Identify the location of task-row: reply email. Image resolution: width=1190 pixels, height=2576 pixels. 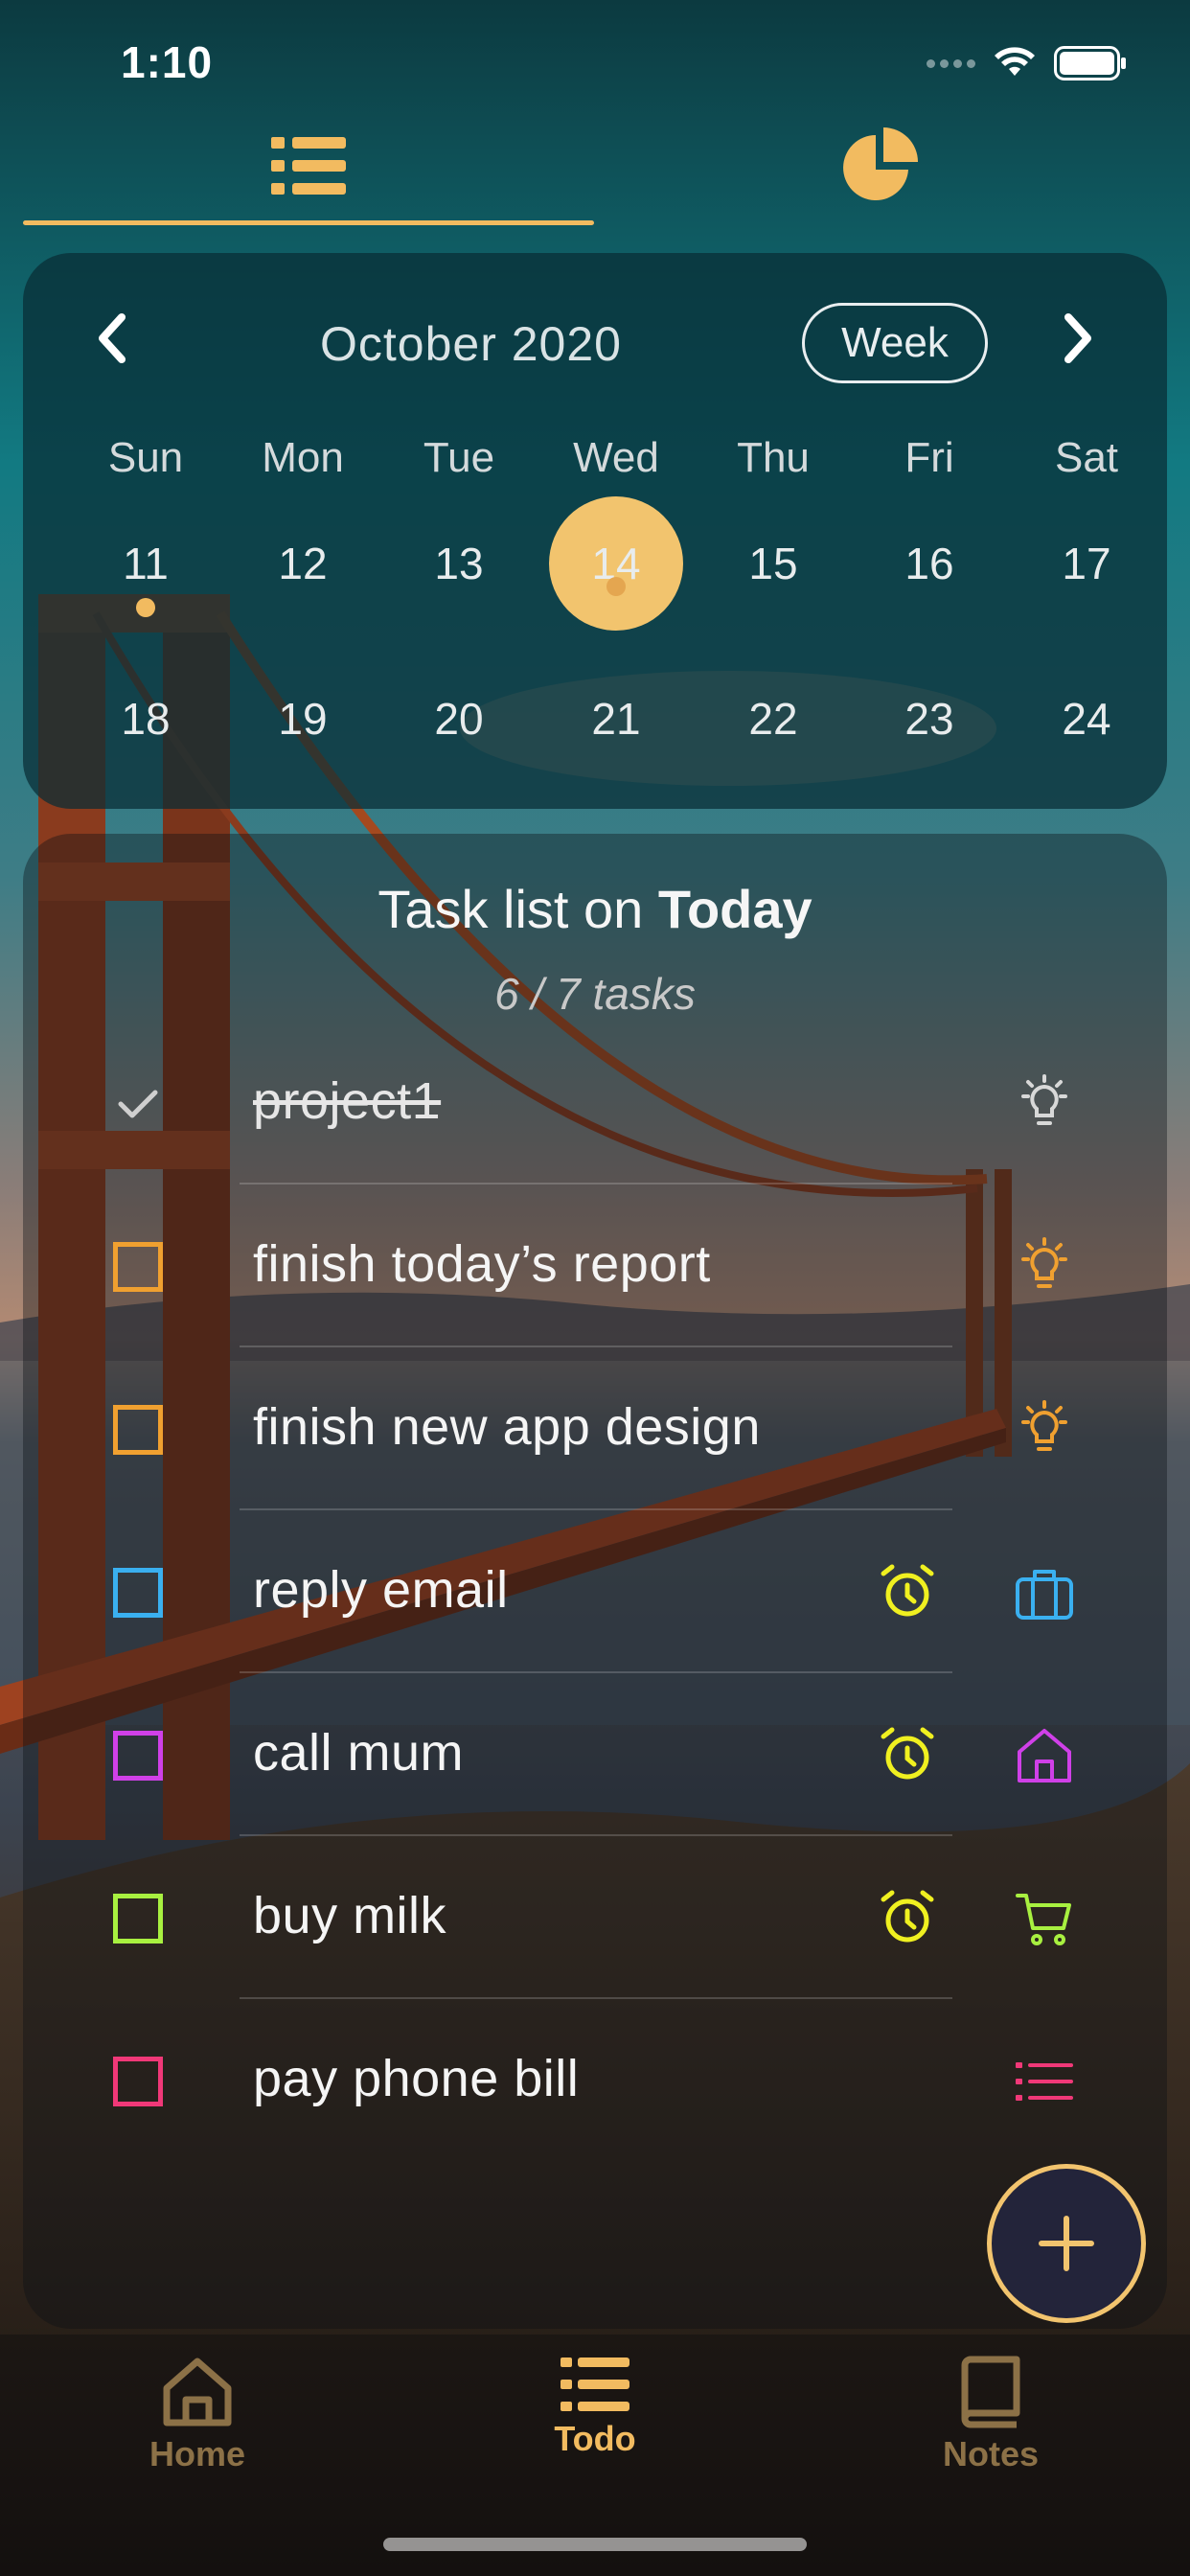
(595, 1591).